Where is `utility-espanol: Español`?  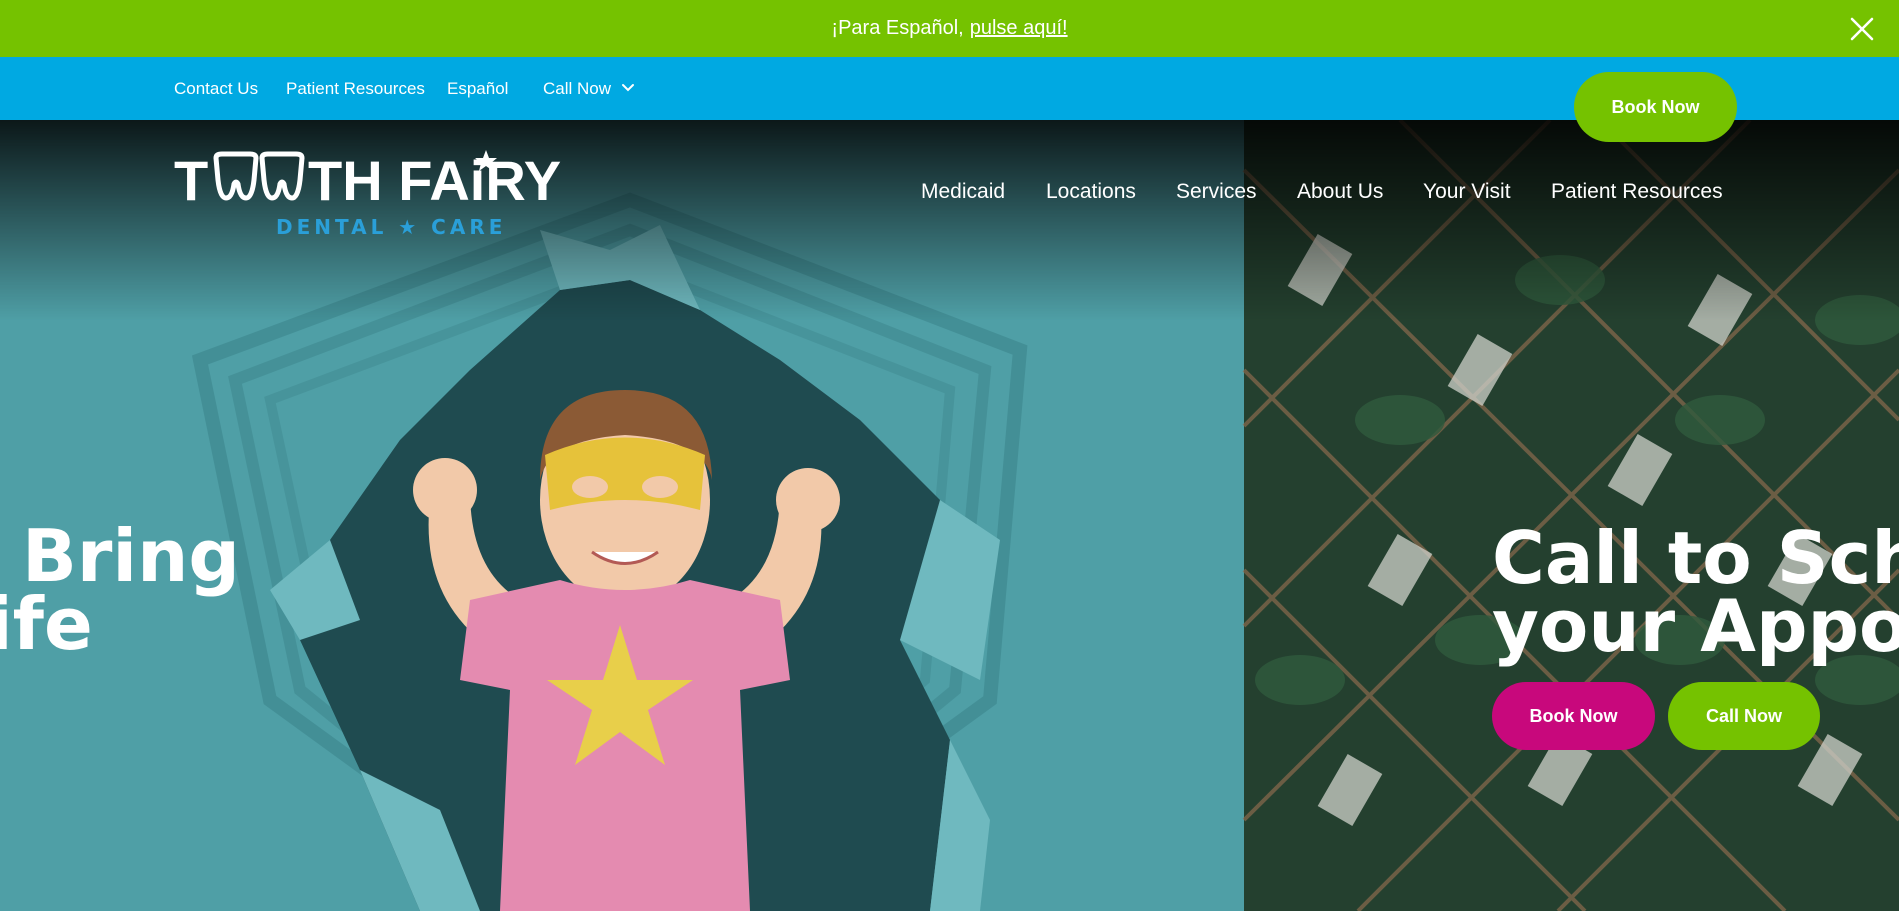 utility-espanol: Español is located at coordinates (477, 89).